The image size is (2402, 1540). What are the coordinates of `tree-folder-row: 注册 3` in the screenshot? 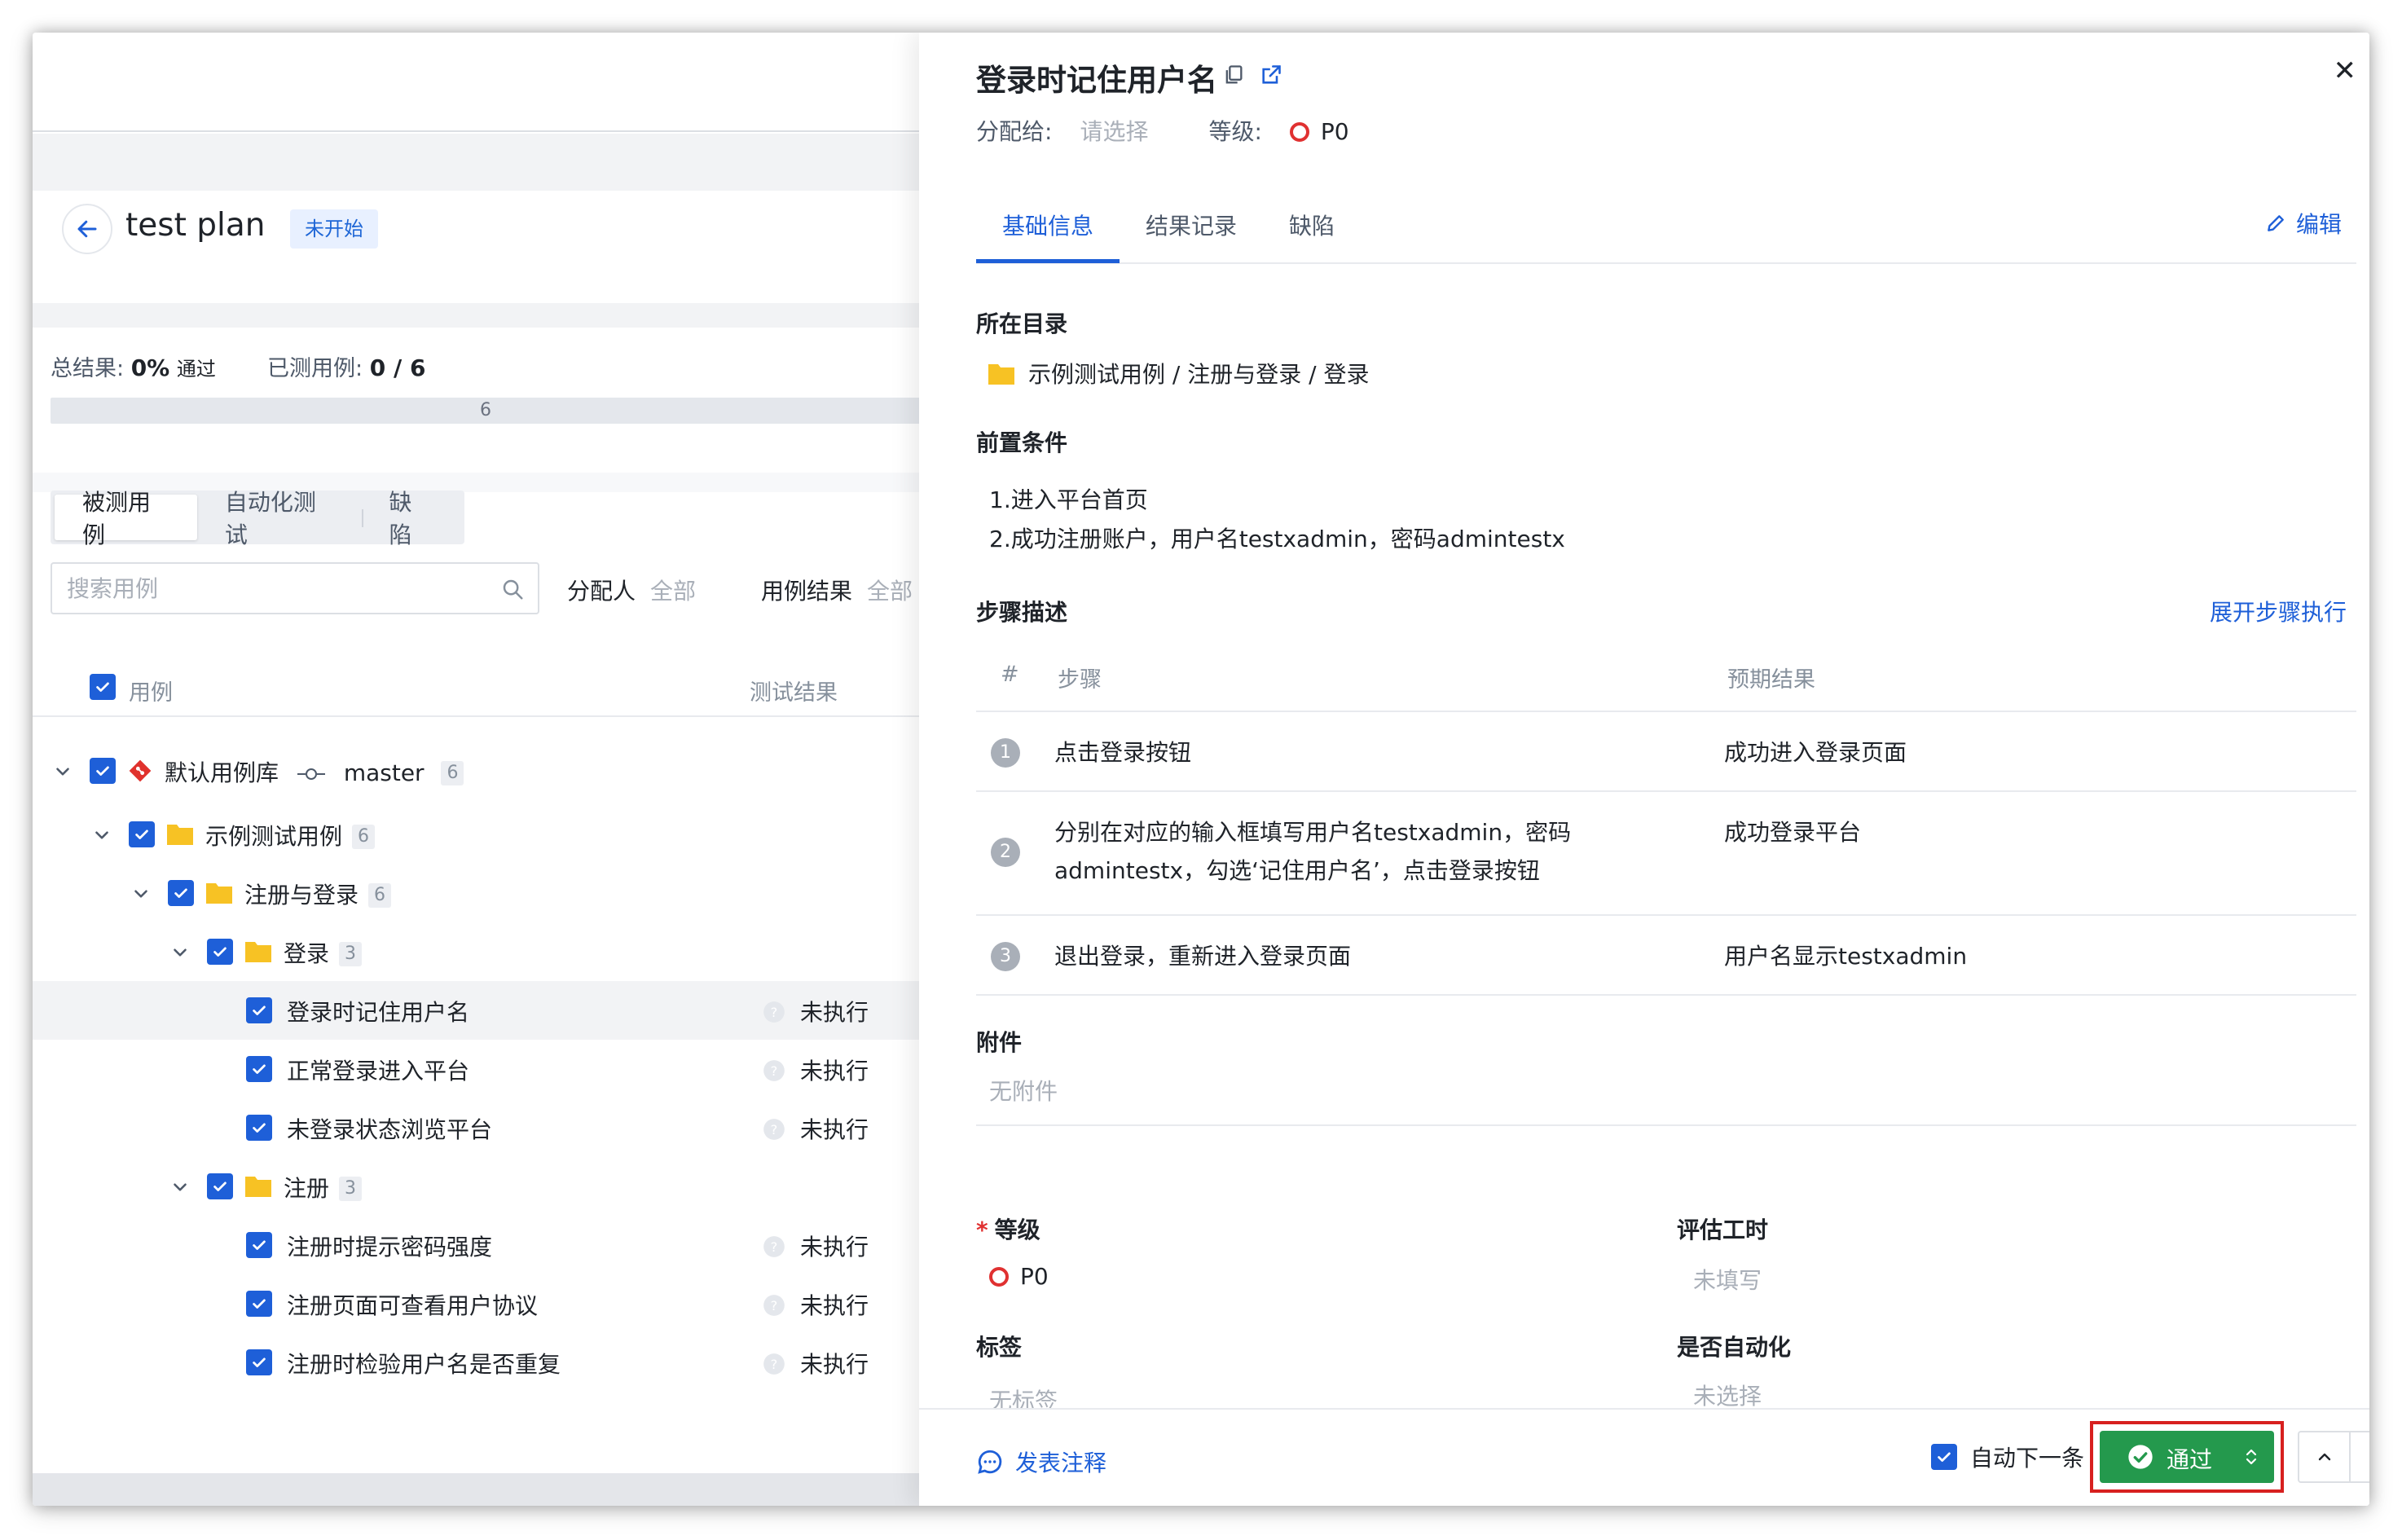 It's located at (477, 1186).